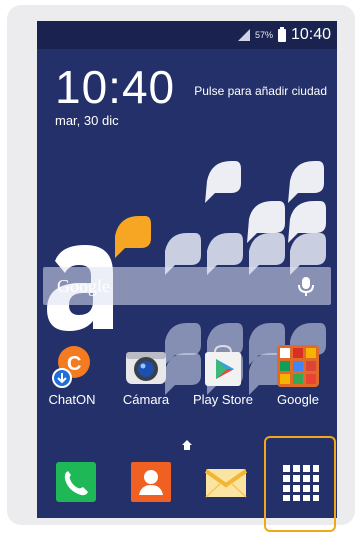 The height and width of the screenshot is (533, 362). I want to click on dock-messages, so click(226, 482).